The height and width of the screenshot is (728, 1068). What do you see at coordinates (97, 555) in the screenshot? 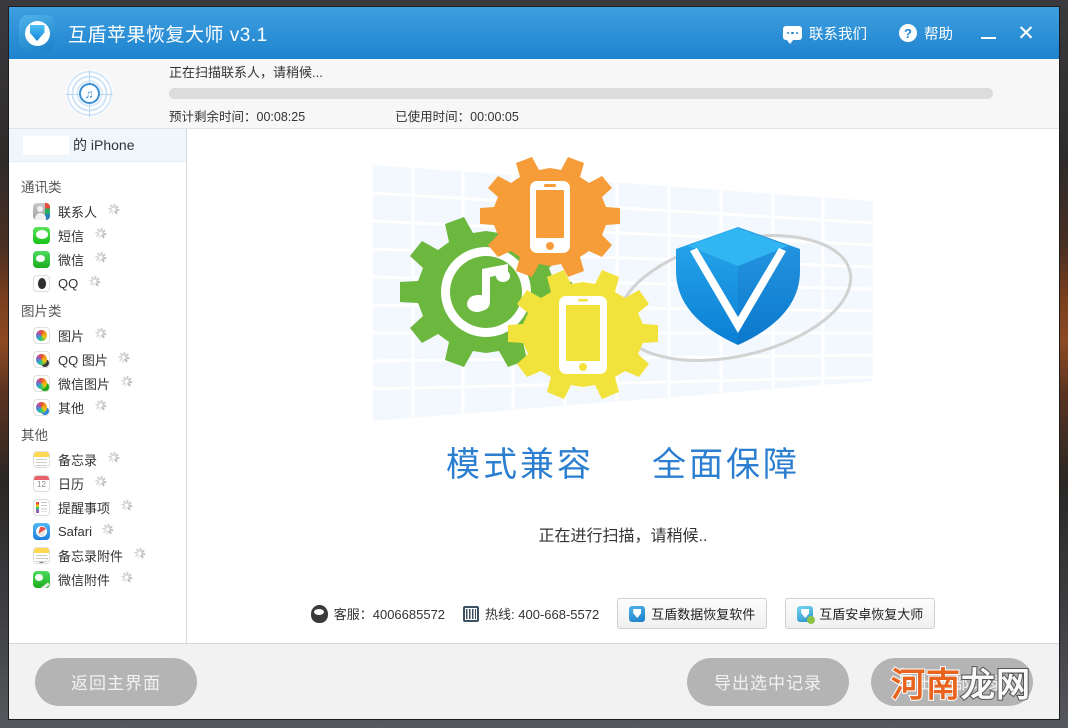
I see `sidebar-item-notes-attachment: 备忘录附件` at bounding box center [97, 555].